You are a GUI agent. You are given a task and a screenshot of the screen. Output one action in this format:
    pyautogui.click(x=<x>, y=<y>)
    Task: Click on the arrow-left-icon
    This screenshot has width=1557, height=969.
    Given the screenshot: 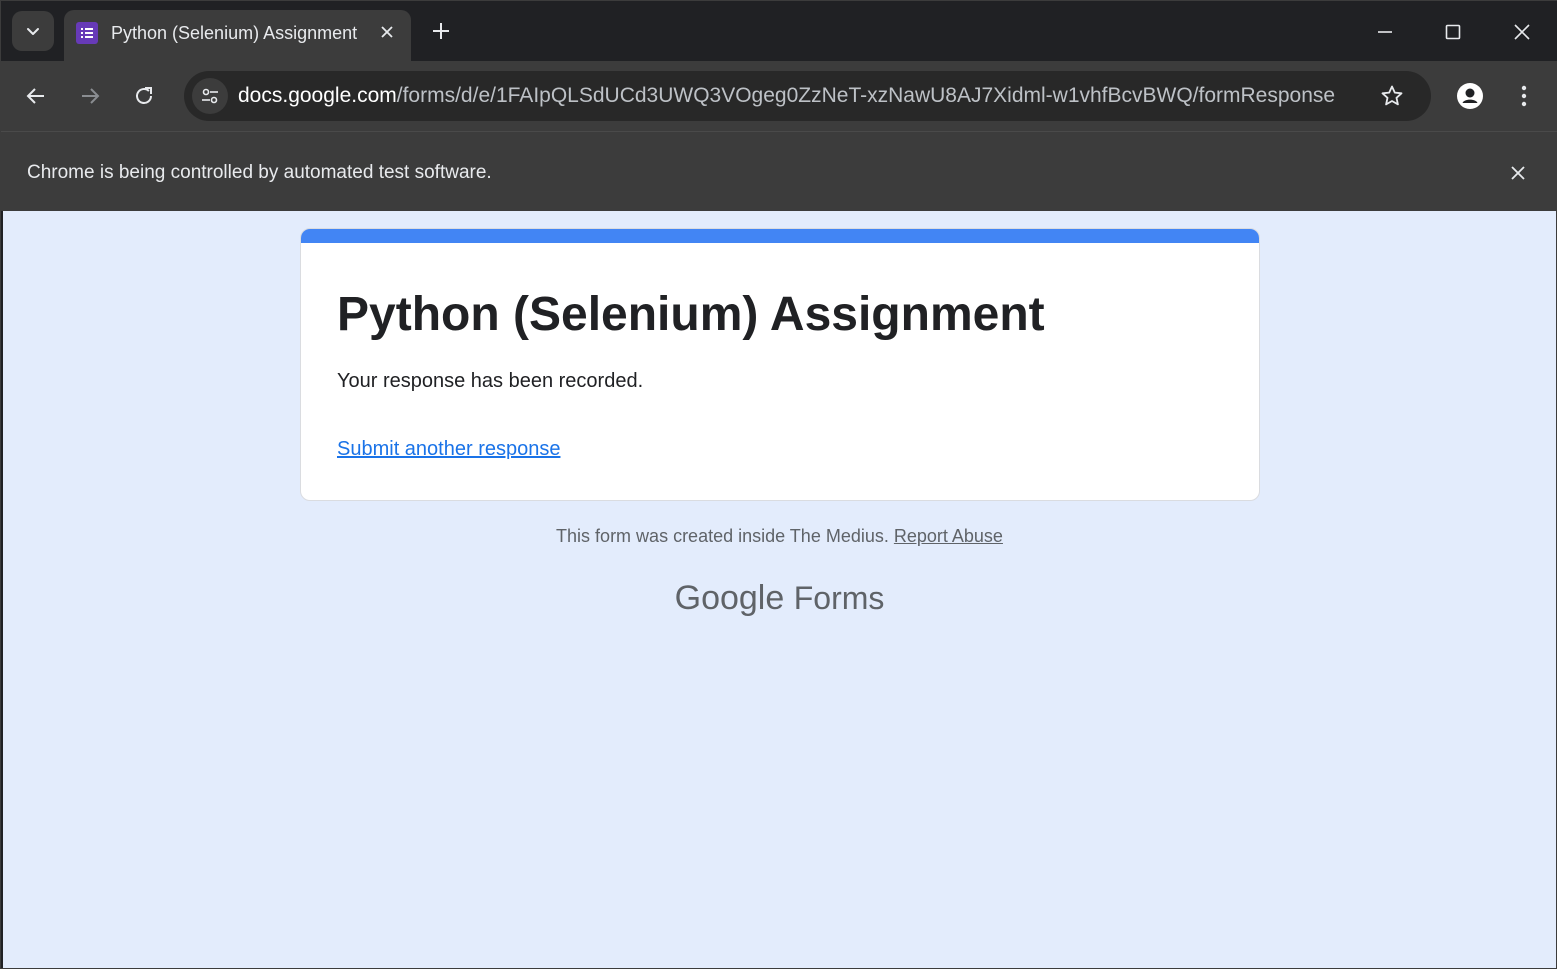 What is the action you would take?
    pyautogui.click(x=35, y=96)
    